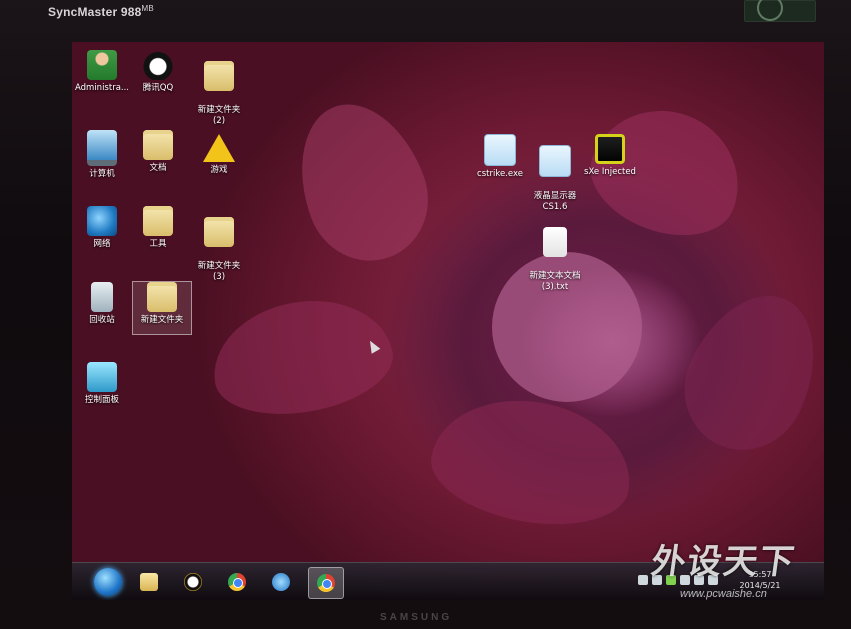 Image resolution: width=851 pixels, height=629 pixels. What do you see at coordinates (555, 260) in the screenshot?
I see `desktop-icon-text-file: 新建文本文档 (3).txt` at bounding box center [555, 260].